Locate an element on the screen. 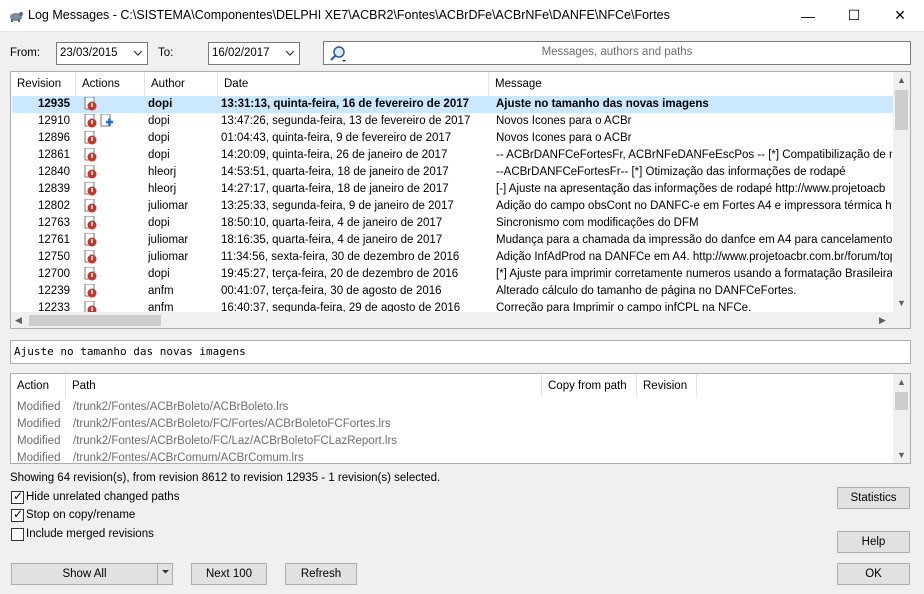 This screenshot has width=924, height=594. show-all-dropdown-button is located at coordinates (165, 574).